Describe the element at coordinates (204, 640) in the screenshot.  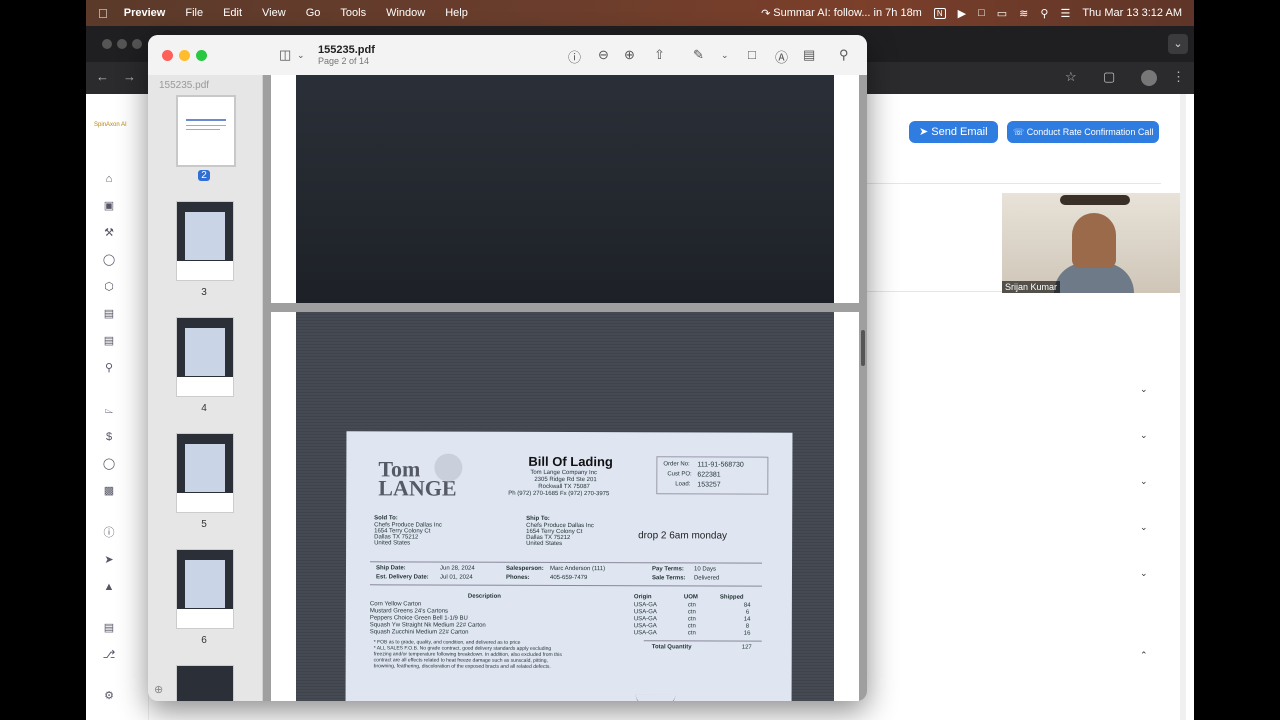
I see `page-number-6: 6` at that location.